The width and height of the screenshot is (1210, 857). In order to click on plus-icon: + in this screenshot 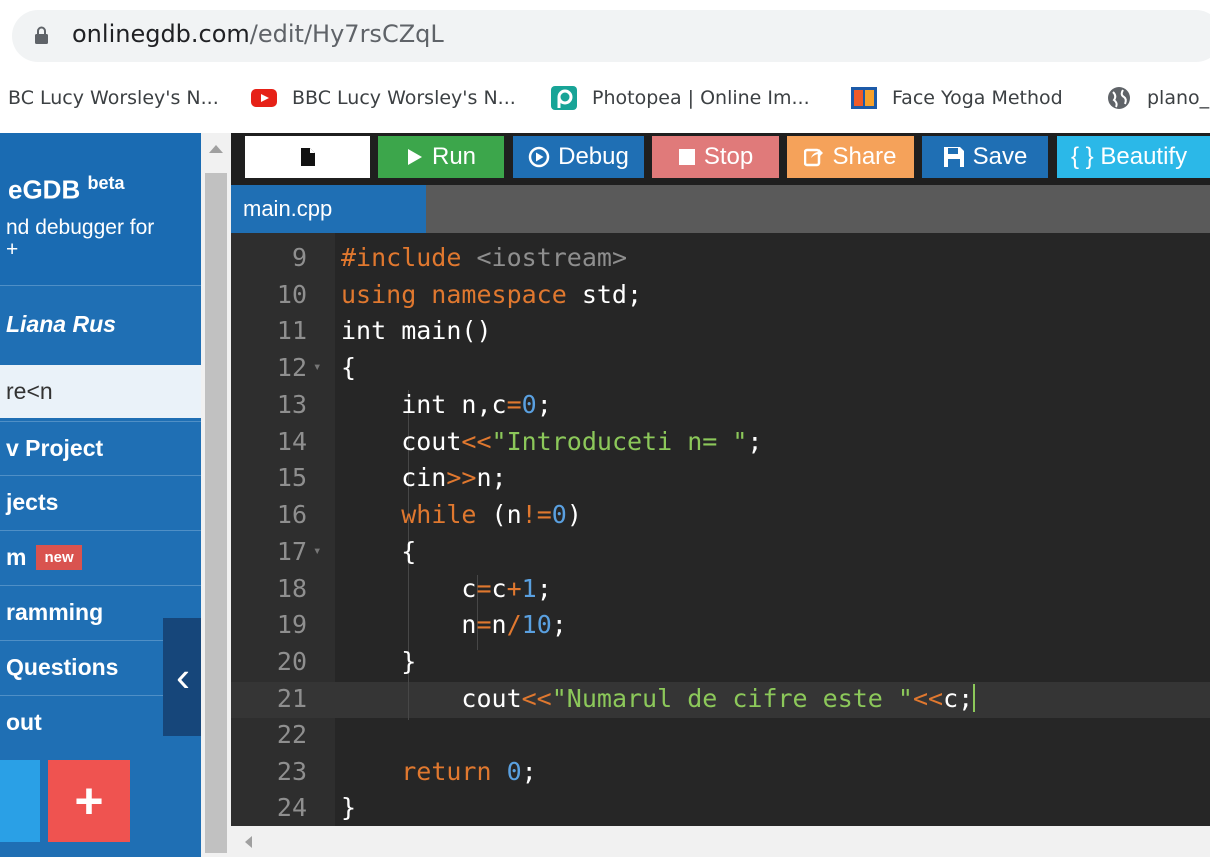, I will do `click(89, 801)`.